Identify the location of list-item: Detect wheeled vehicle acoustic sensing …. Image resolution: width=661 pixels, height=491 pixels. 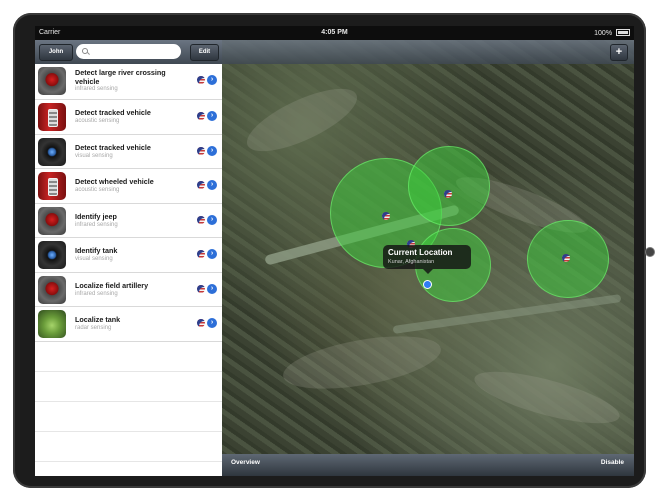
(128, 186).